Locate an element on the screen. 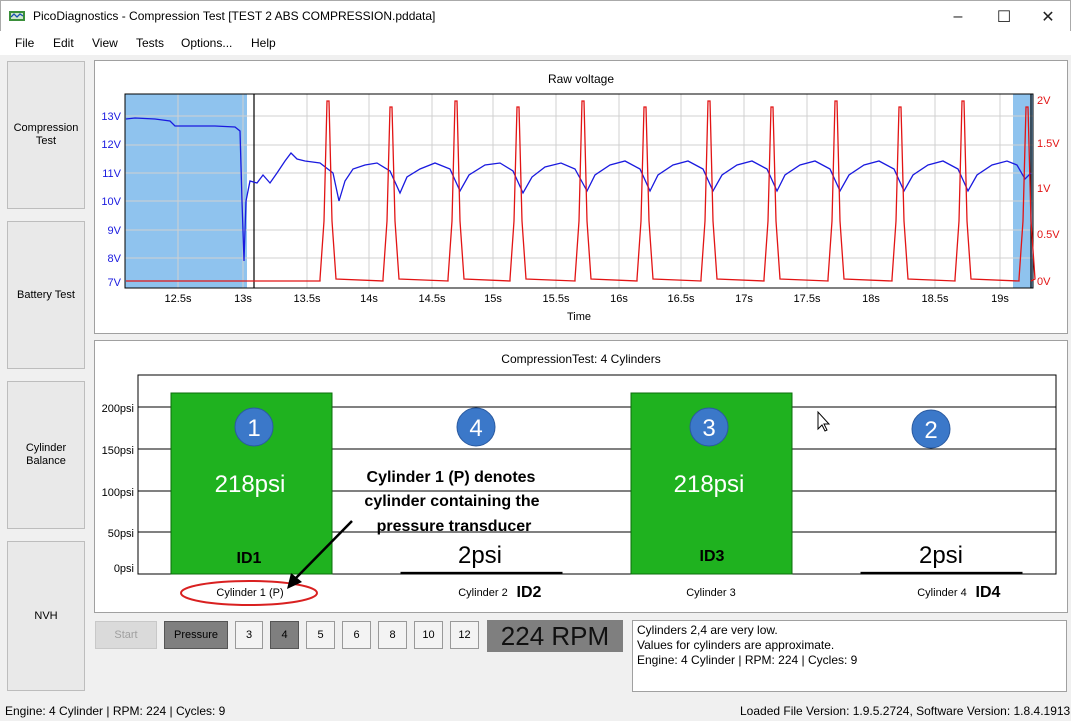 The height and width of the screenshot is (721, 1071). y-left-tick: 8V is located at coordinates (115, 259).